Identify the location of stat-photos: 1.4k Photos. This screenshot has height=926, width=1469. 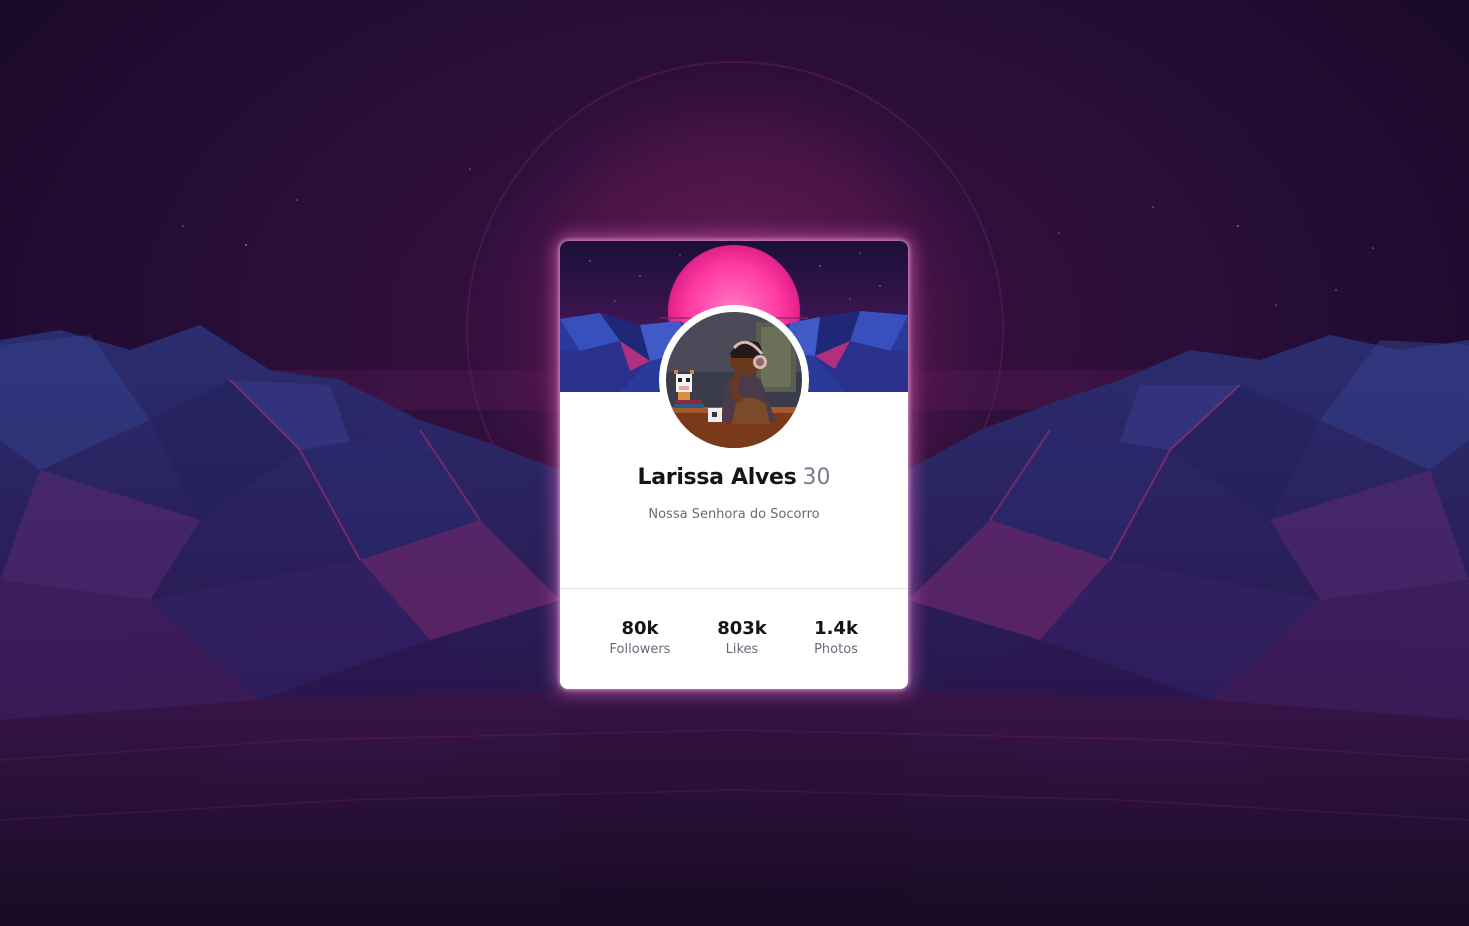
(836, 638).